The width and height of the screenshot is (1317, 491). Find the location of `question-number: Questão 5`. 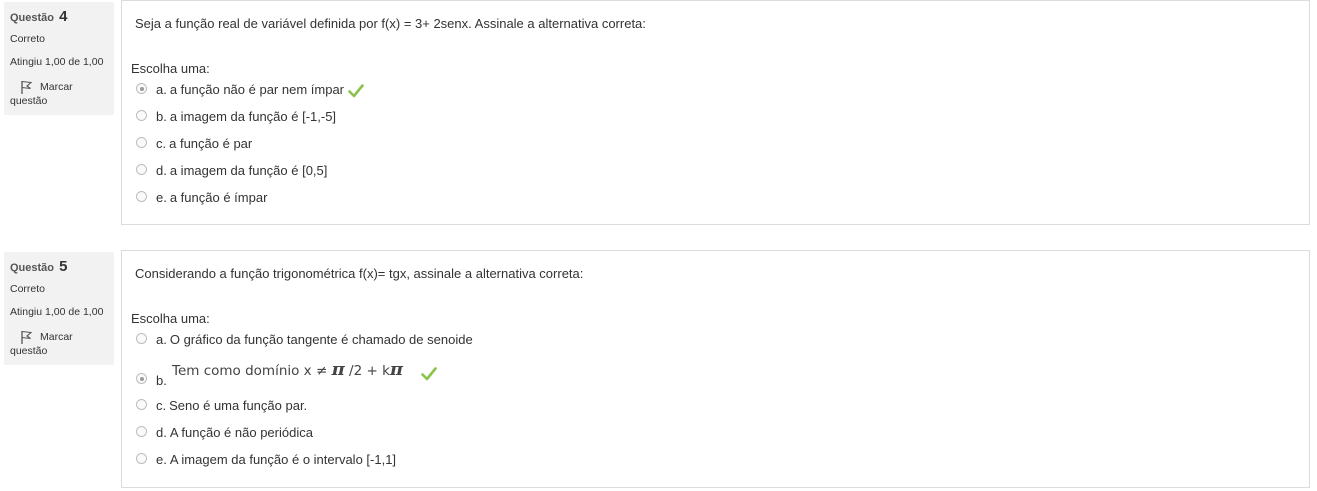

question-number: Questão 5 is located at coordinates (62, 268).